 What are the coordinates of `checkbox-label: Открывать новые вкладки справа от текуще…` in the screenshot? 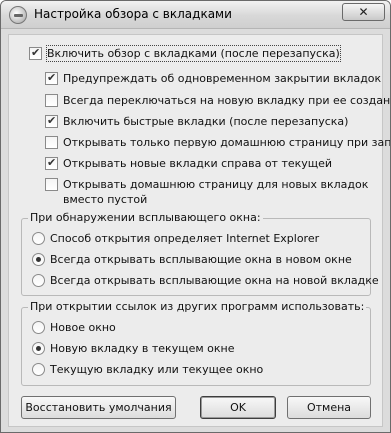 It's located at (198, 163).